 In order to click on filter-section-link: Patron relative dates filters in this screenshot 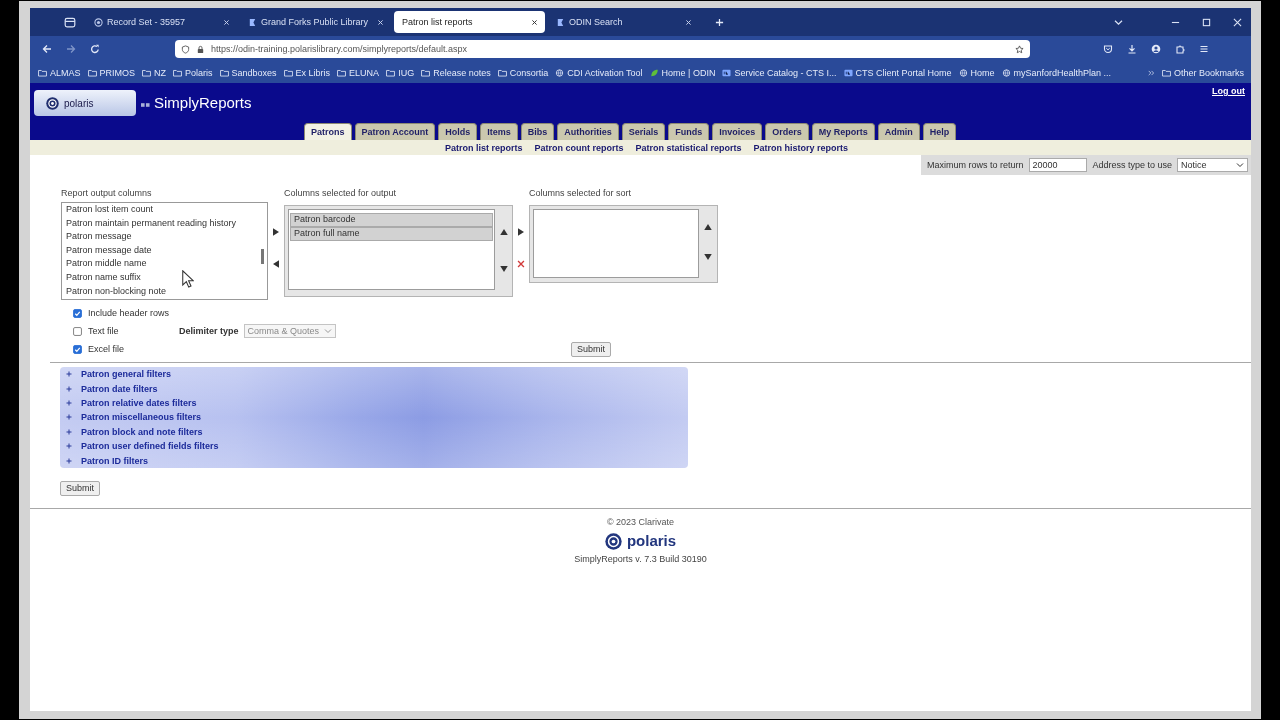, I will do `click(139, 403)`.